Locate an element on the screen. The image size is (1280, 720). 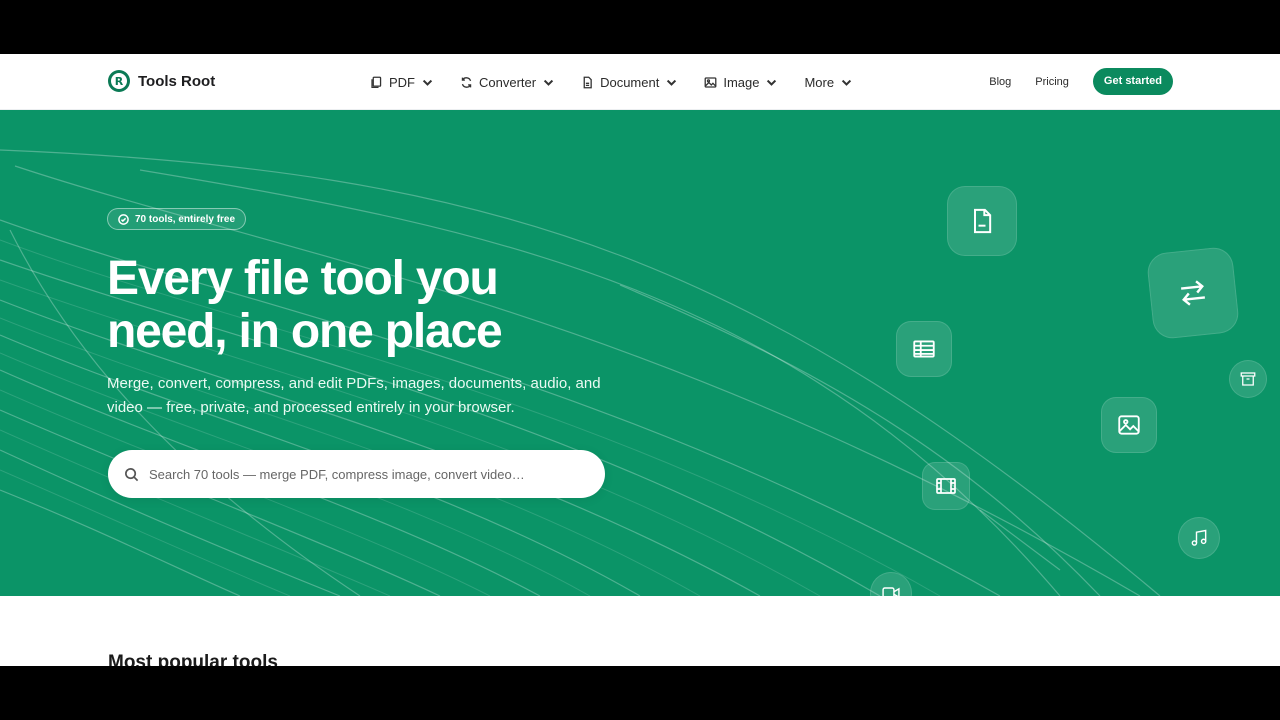
nav-document: Document is located at coordinates (629, 82).